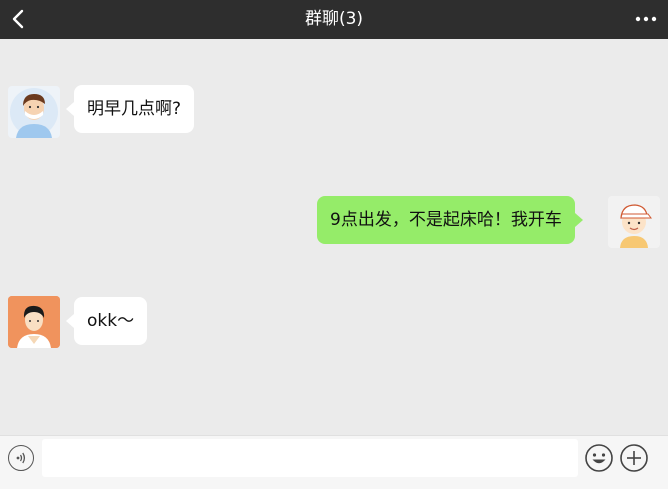 The height and width of the screenshot is (489, 668). Describe the element at coordinates (450, 220) in the screenshot. I see `message-bubble: 9点出发，不是起床哈！我开车` at that location.